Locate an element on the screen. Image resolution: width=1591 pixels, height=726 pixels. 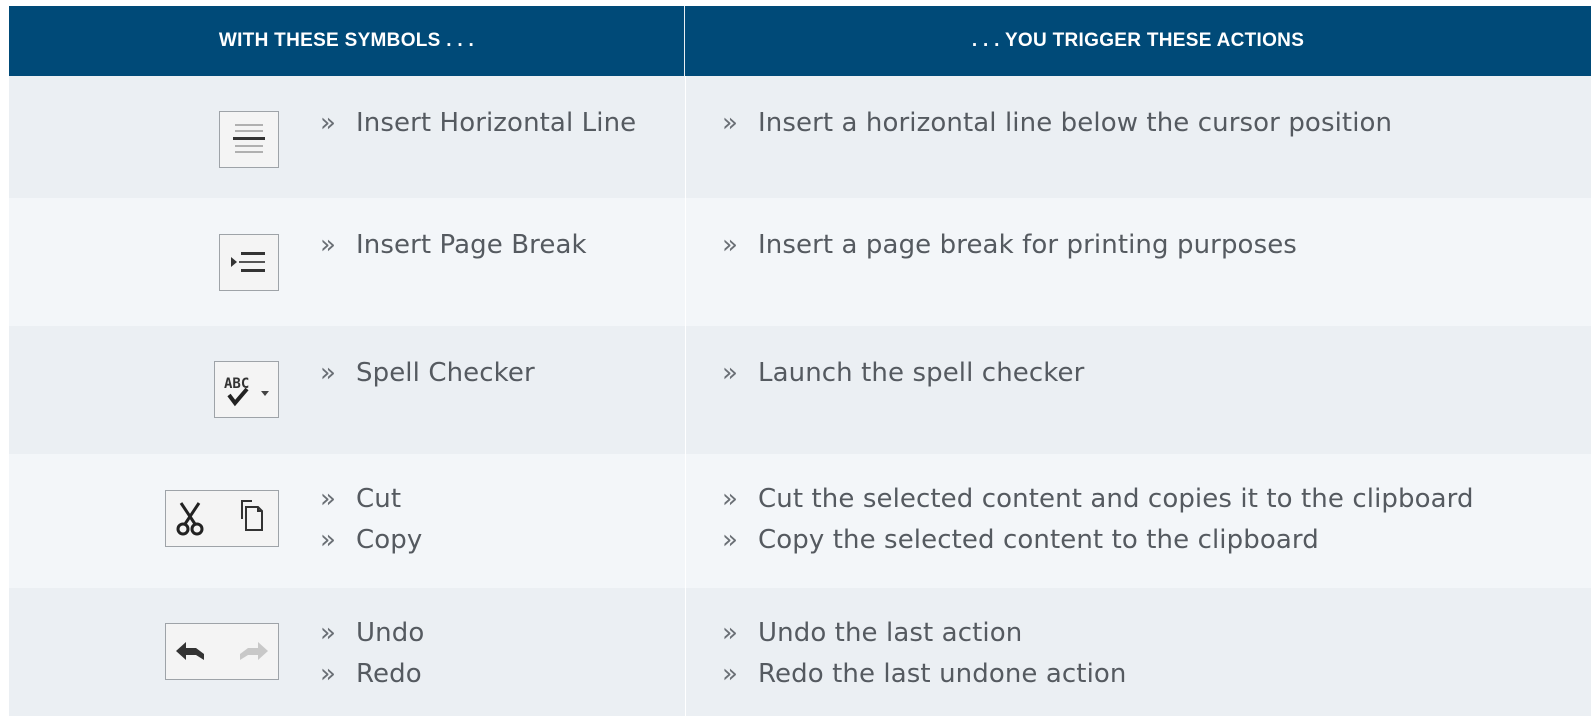
page-break-icon is located at coordinates (249, 262).